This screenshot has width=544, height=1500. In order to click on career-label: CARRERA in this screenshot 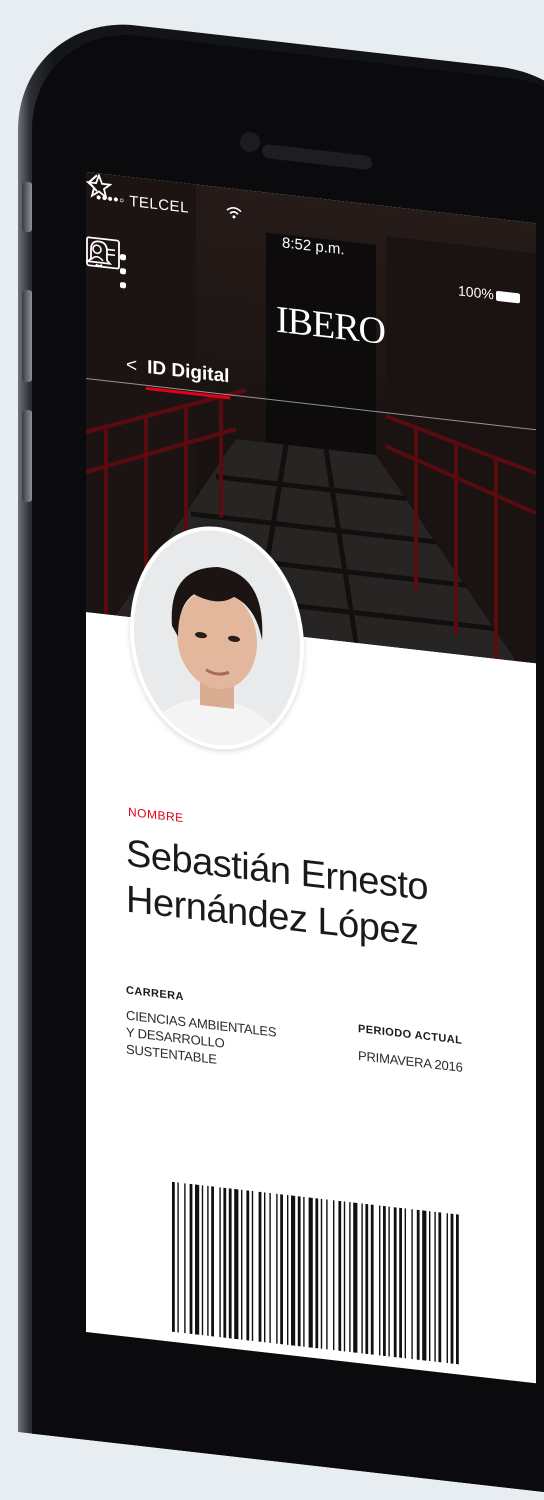, I will do `click(155, 994)`.